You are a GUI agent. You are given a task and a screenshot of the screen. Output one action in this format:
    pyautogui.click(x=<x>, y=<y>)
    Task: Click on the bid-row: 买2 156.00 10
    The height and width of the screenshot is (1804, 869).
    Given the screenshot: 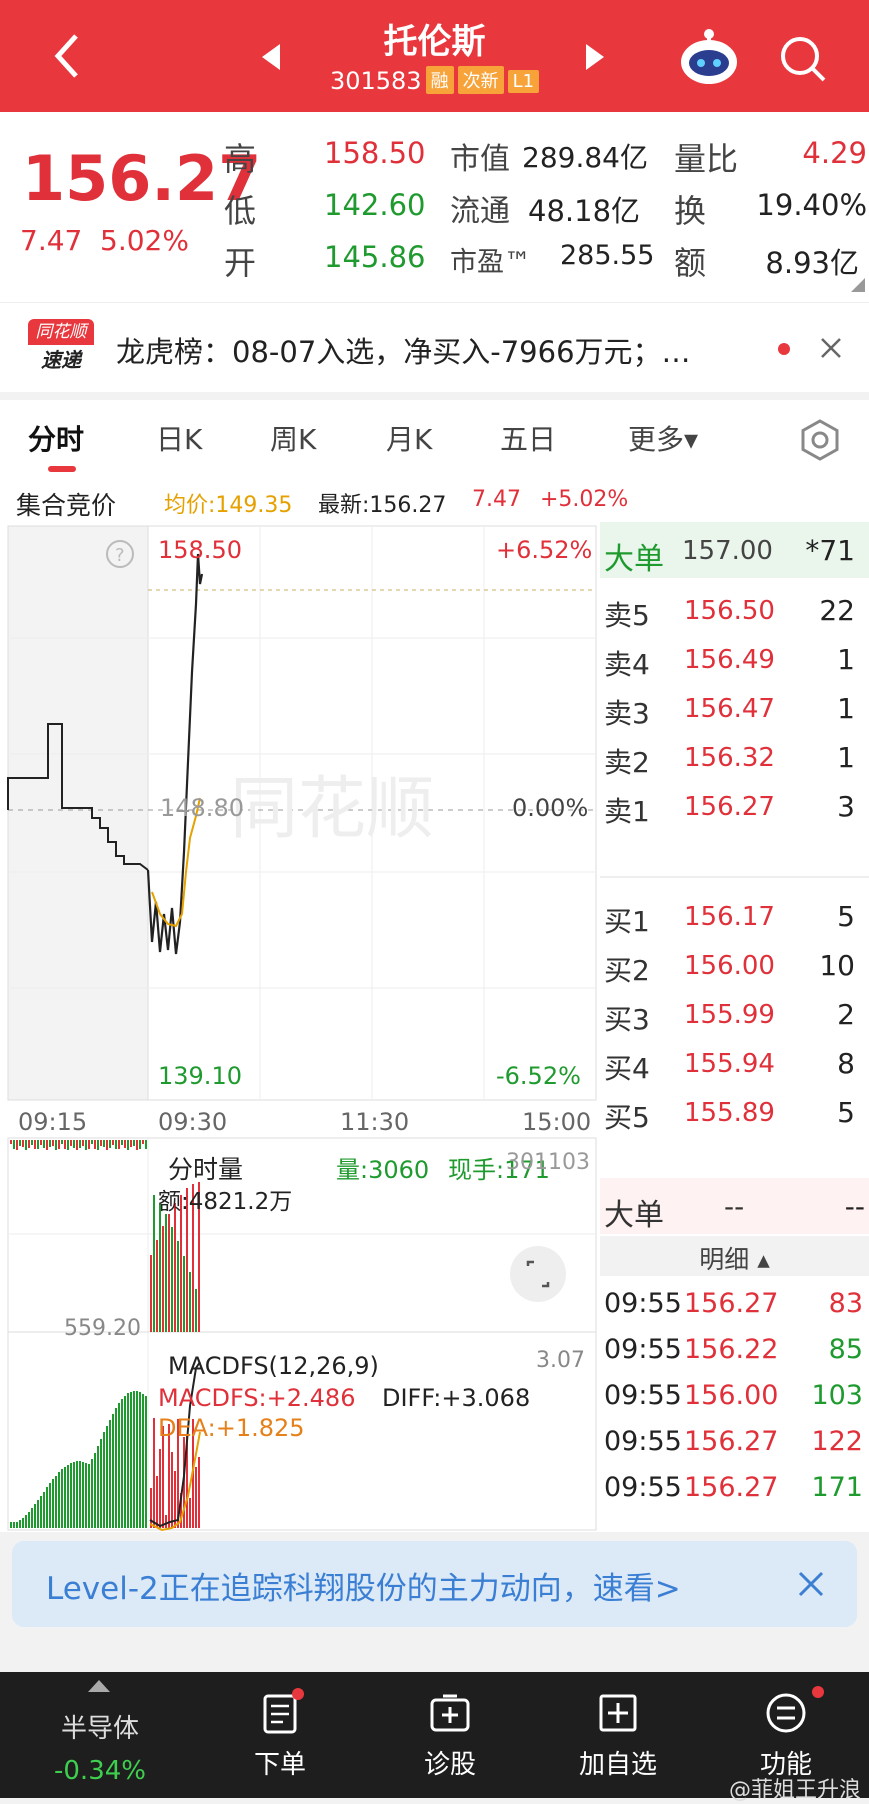 What is the action you would take?
    pyautogui.click(x=734, y=965)
    